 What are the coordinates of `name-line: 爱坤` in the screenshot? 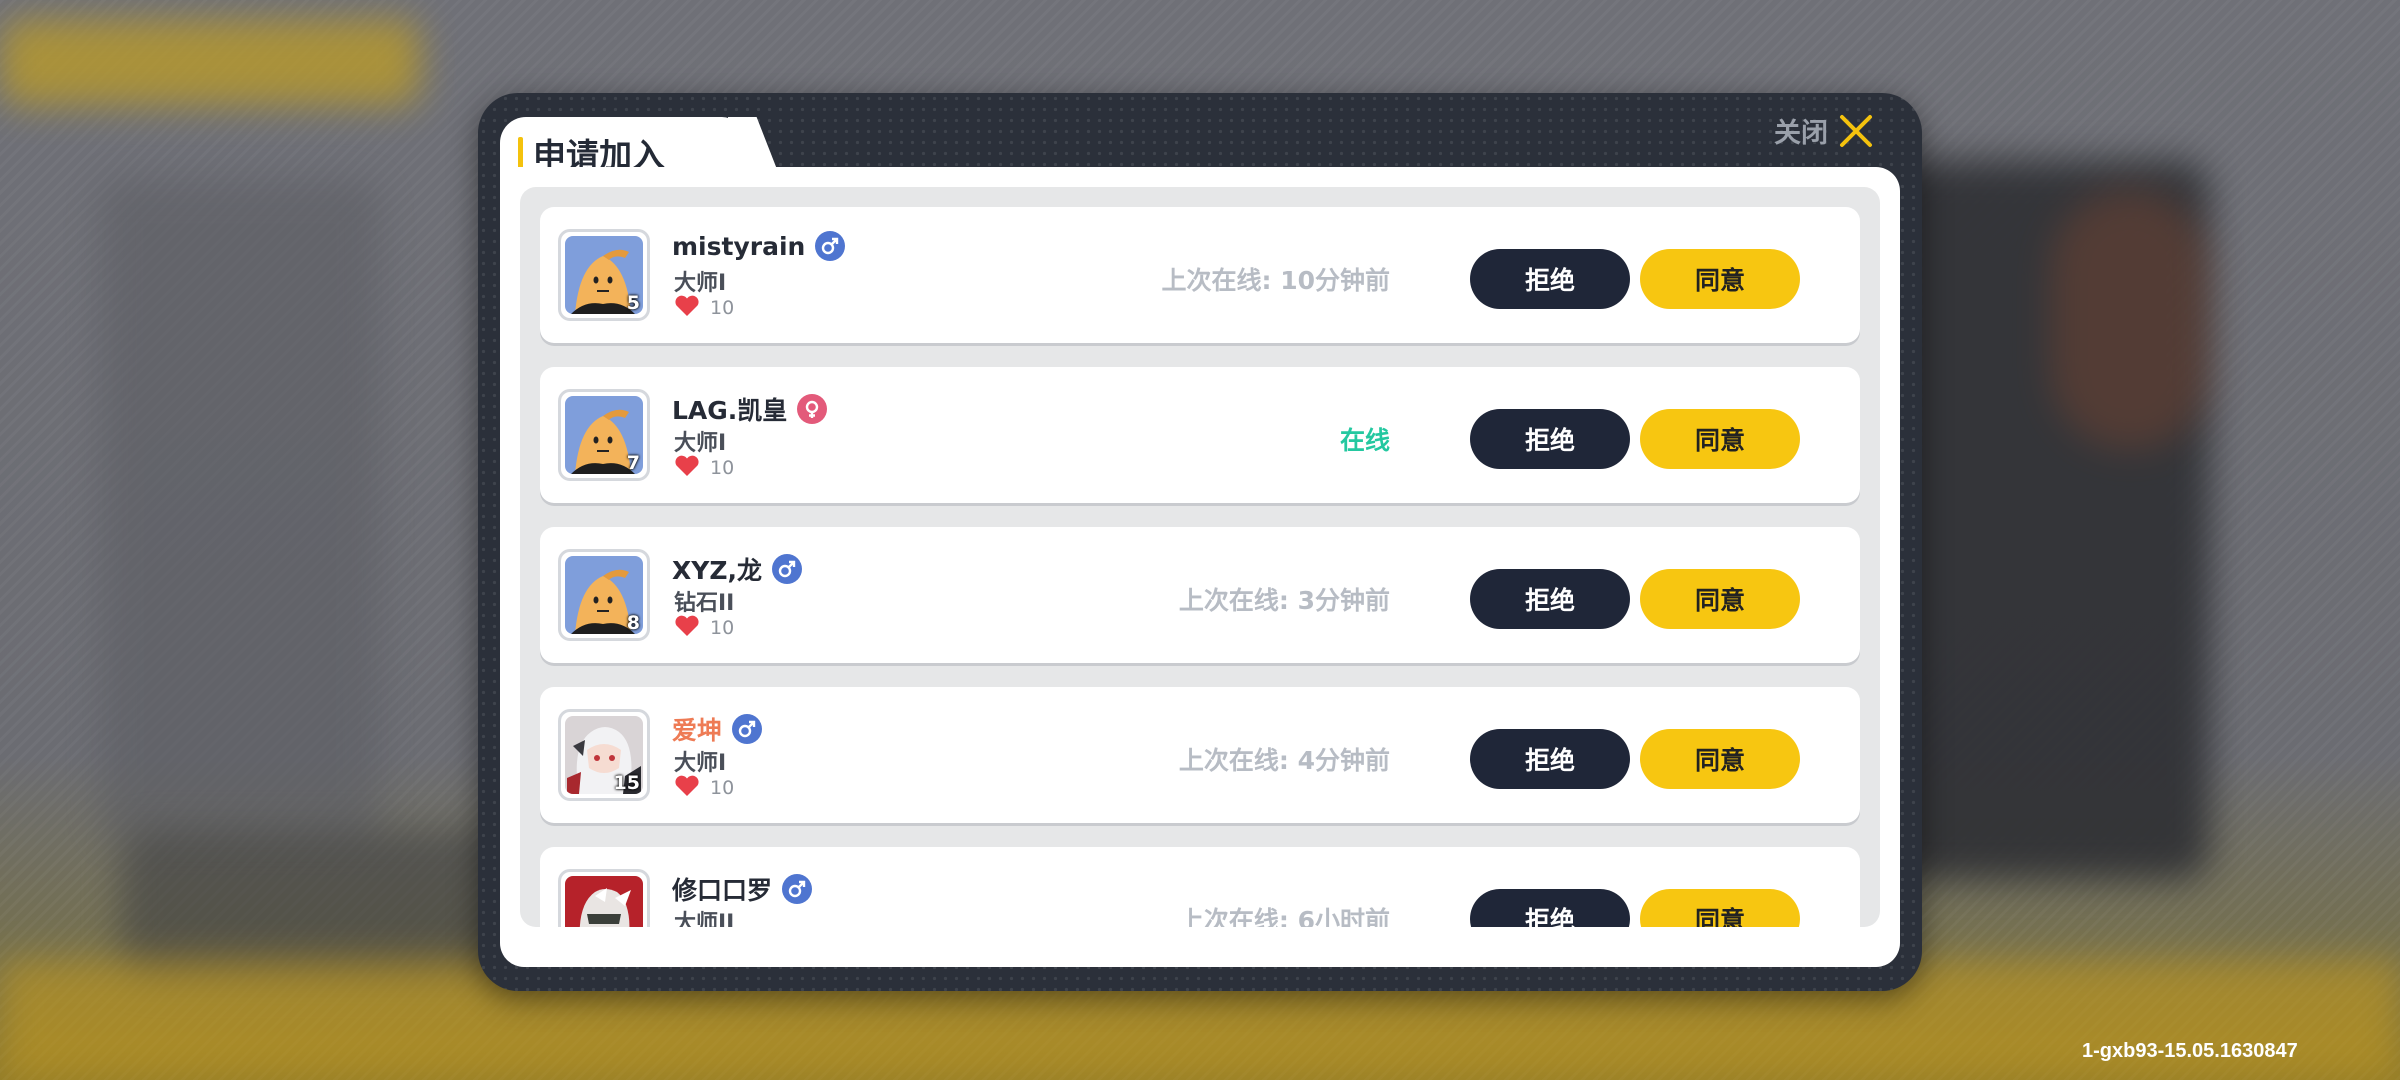 It's located at (717, 729).